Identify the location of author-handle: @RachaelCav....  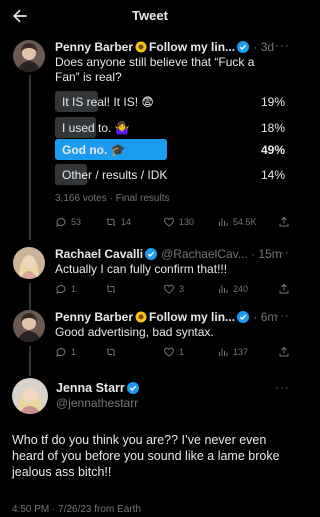
(204, 254).